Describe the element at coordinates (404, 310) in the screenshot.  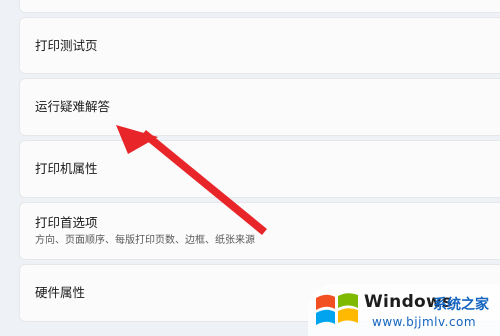
I see `watermark: Windows 系统之家 www.bjjmlv.com` at that location.